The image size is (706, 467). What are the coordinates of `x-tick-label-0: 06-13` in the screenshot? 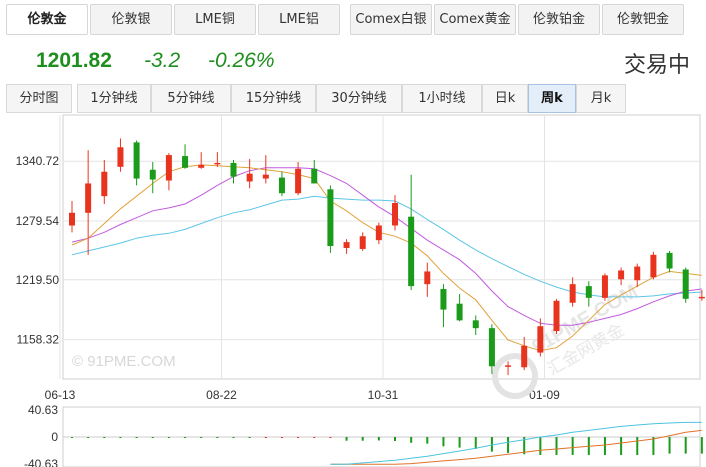 It's located at (60, 395).